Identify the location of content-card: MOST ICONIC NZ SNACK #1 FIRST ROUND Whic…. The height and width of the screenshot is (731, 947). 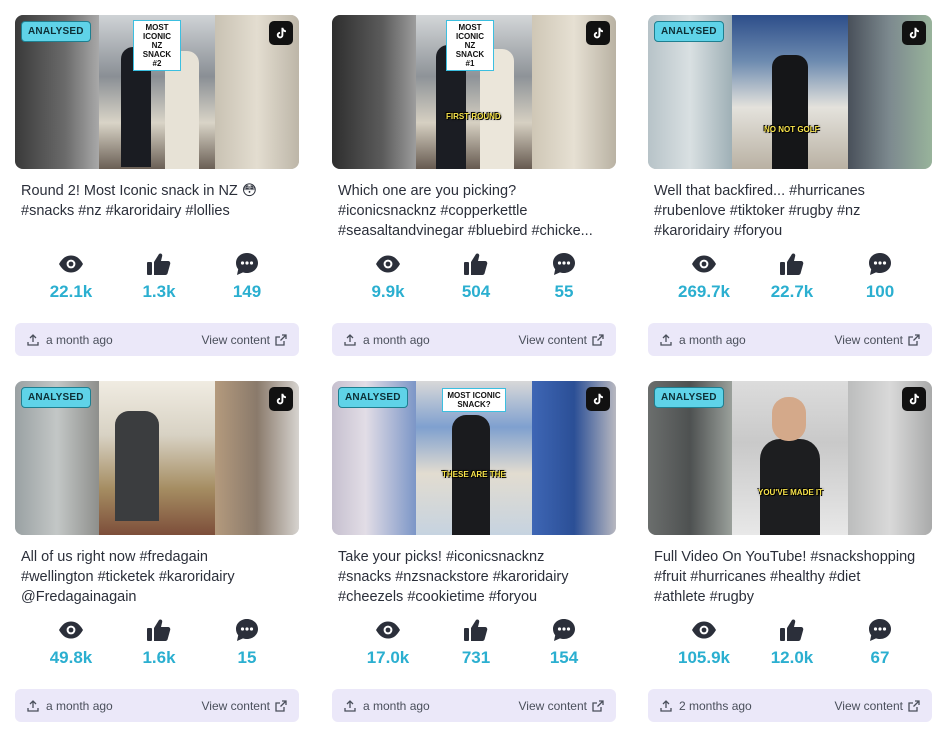
(474, 185).